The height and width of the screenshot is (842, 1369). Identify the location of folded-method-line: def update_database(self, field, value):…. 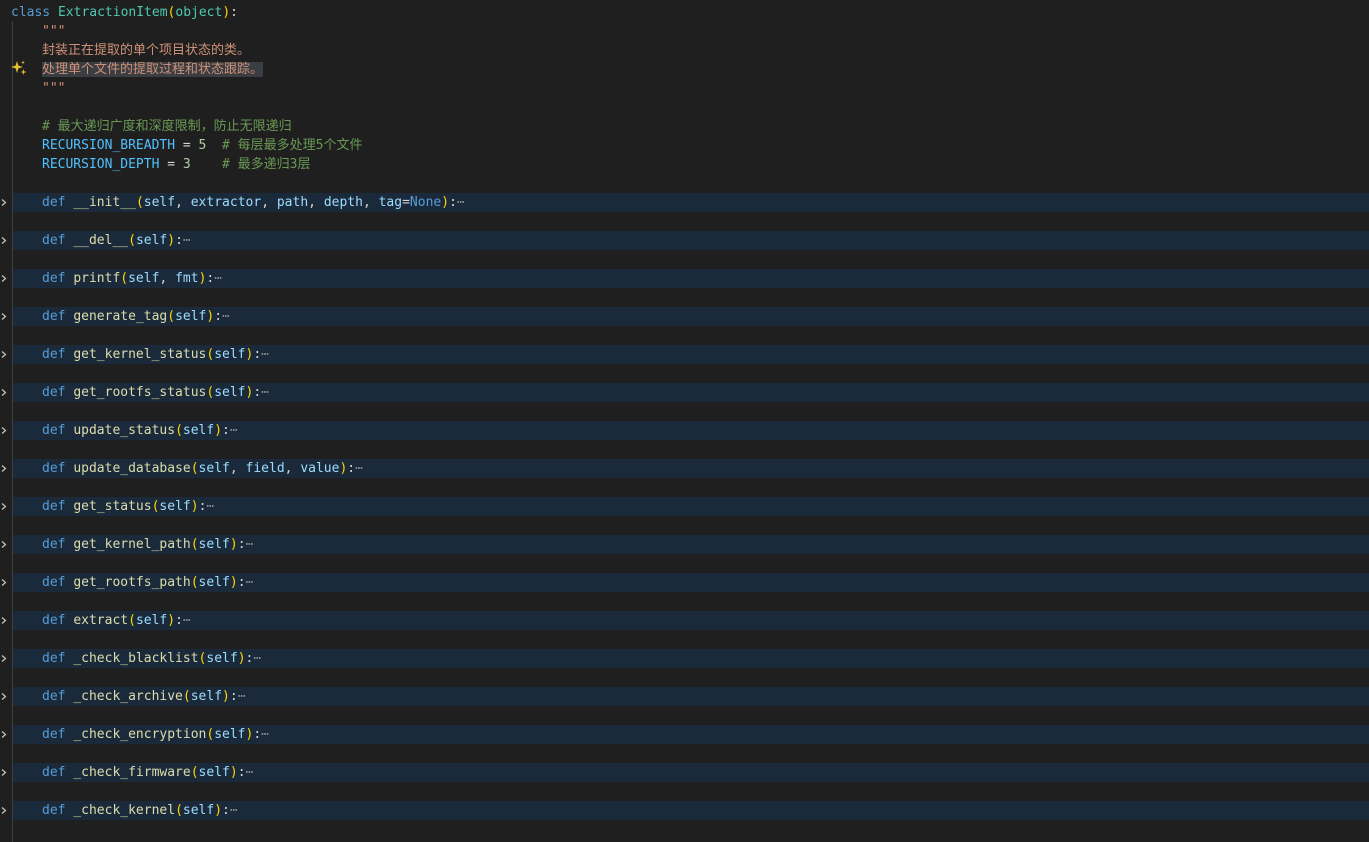
(684, 468).